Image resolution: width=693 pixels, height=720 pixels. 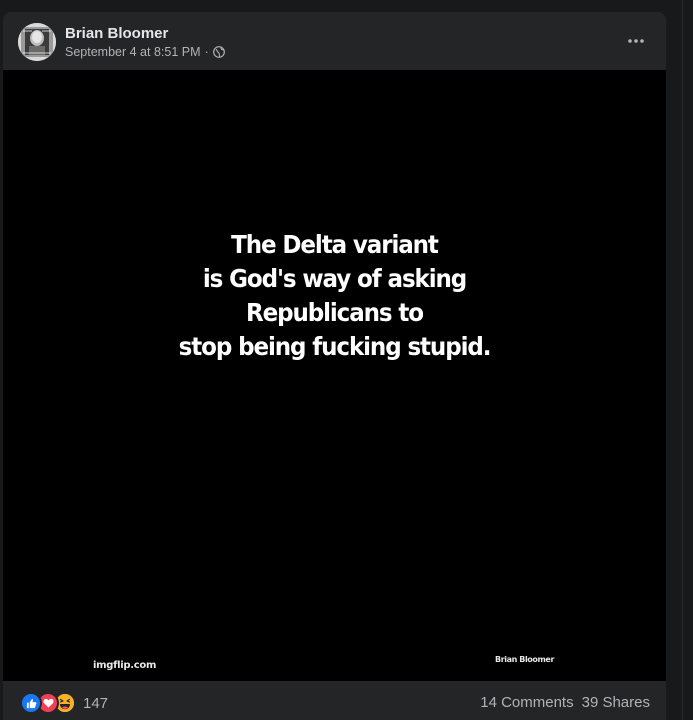 What do you see at coordinates (335, 346) in the screenshot?
I see `meme-line: stop being fucking stupid.` at bounding box center [335, 346].